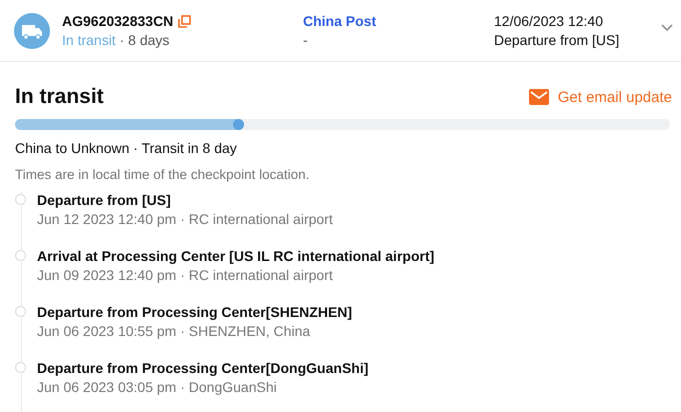  Describe the element at coordinates (145, 40) in the screenshot. I see `duration-text: · 8 days` at that location.